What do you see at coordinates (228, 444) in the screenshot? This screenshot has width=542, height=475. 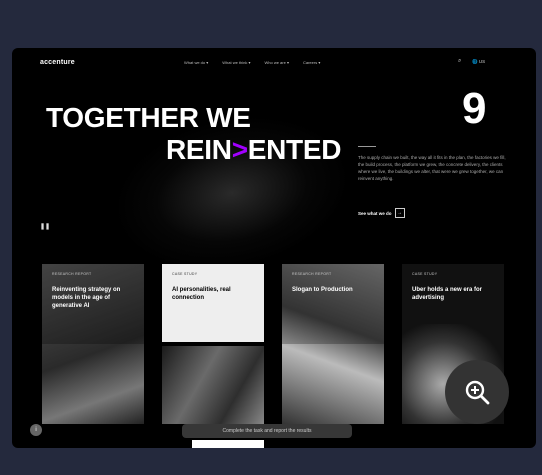 I see `scroll-indicator` at bounding box center [228, 444].